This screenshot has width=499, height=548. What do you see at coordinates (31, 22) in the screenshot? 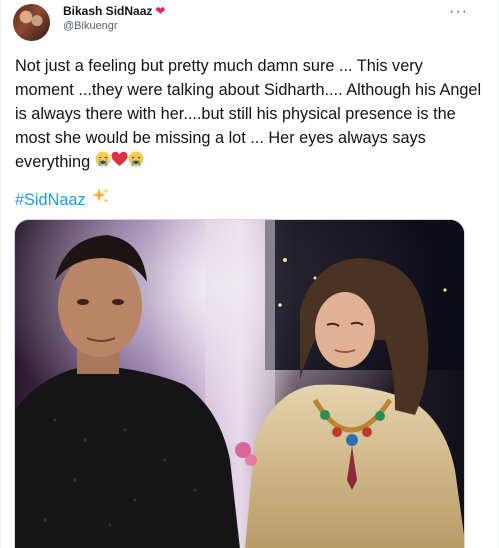
I see `avatar` at bounding box center [31, 22].